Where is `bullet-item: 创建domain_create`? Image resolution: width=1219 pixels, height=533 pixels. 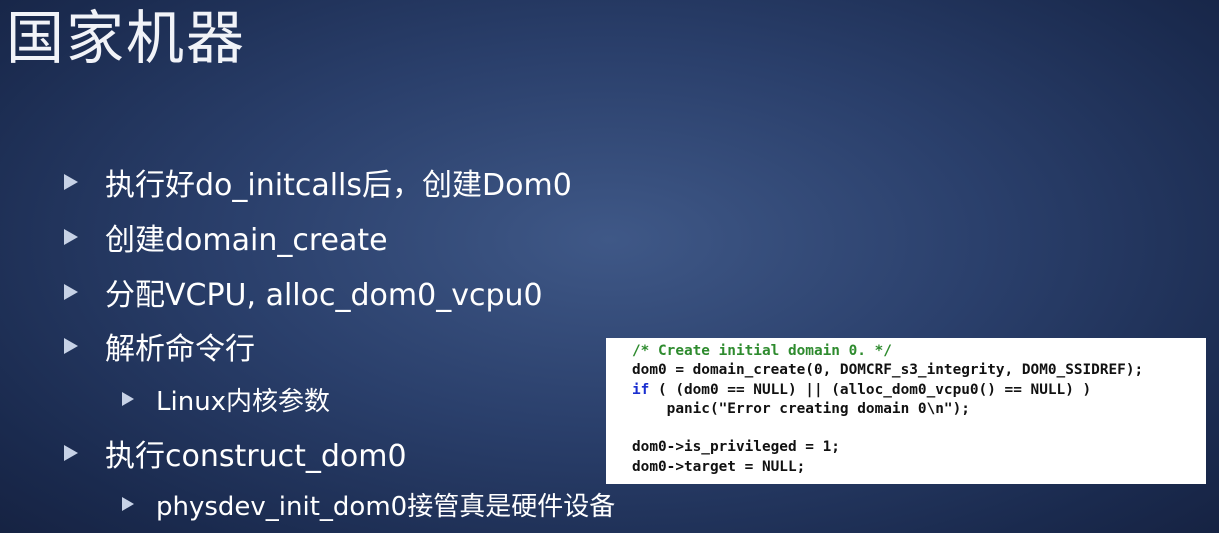 bullet-item: 创建domain_create is located at coordinates (226, 237).